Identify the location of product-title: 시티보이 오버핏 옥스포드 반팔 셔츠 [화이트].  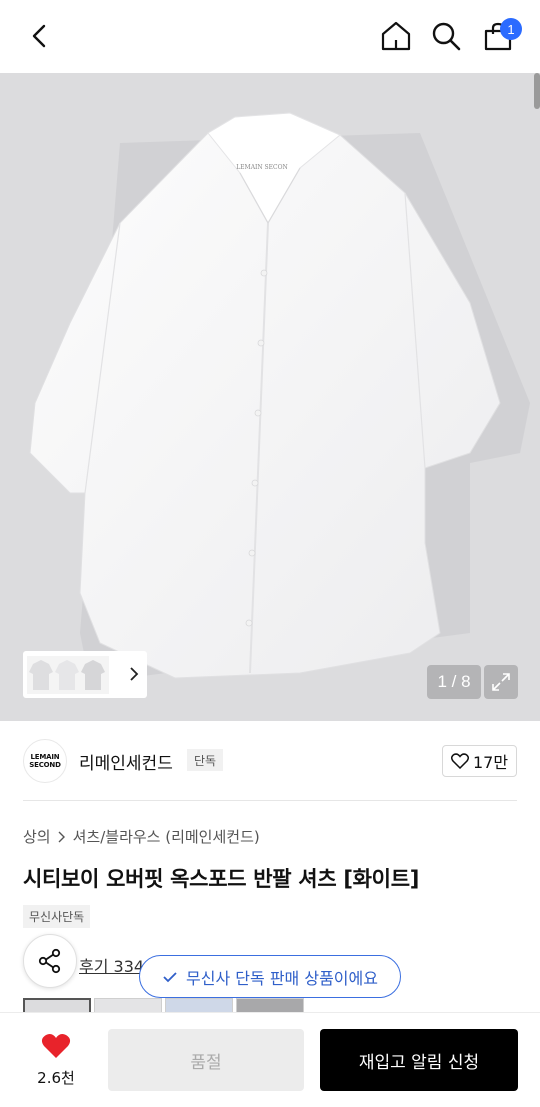
(221, 879).